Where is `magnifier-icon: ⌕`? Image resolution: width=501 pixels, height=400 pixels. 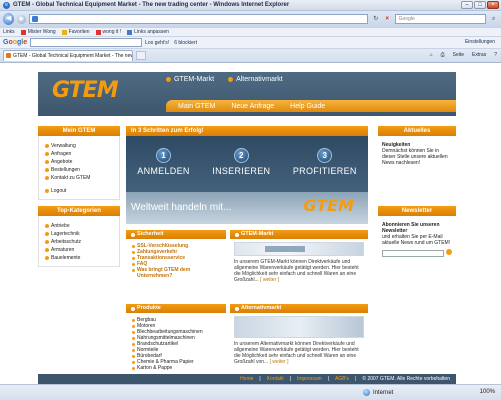 magnifier-icon: ⌕ is located at coordinates (493, 19).